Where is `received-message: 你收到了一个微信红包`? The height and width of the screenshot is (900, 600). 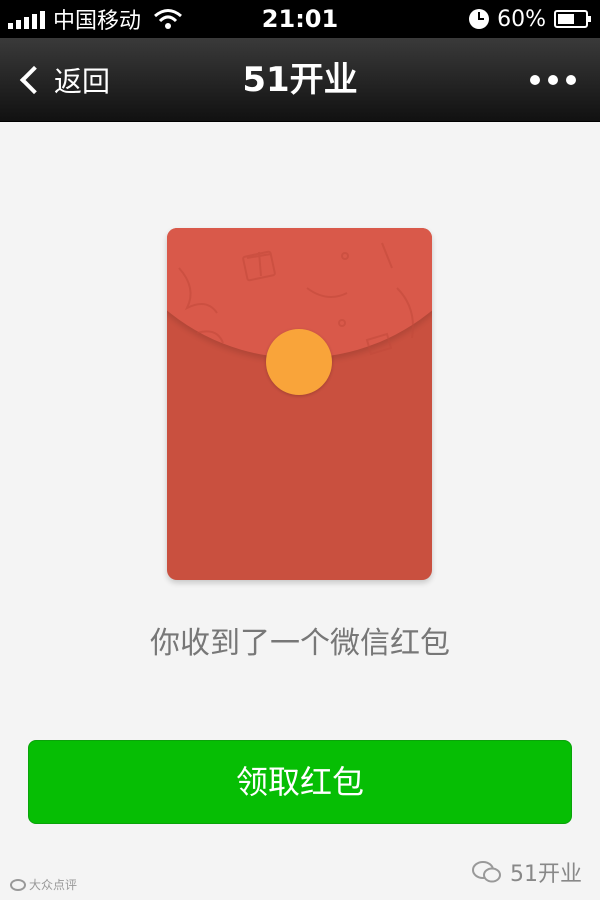
received-message: 你收到了一个微信红包 is located at coordinates (300, 643).